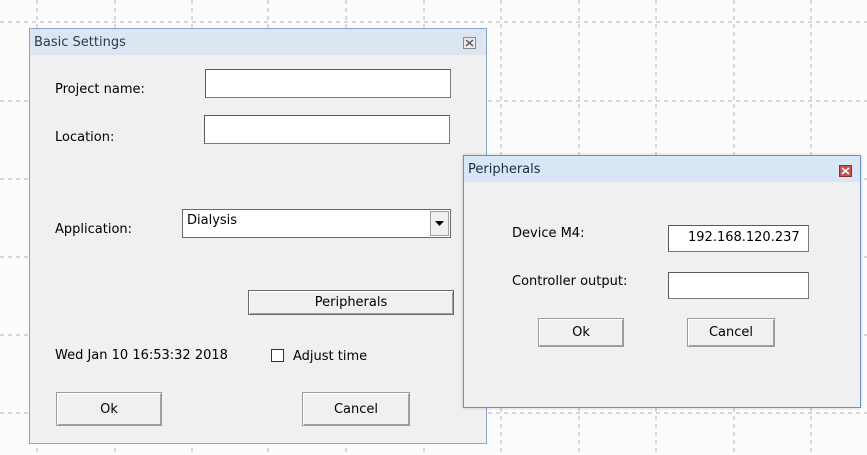 This screenshot has height=455, width=867. I want to click on location-label: Location:, so click(85, 137).